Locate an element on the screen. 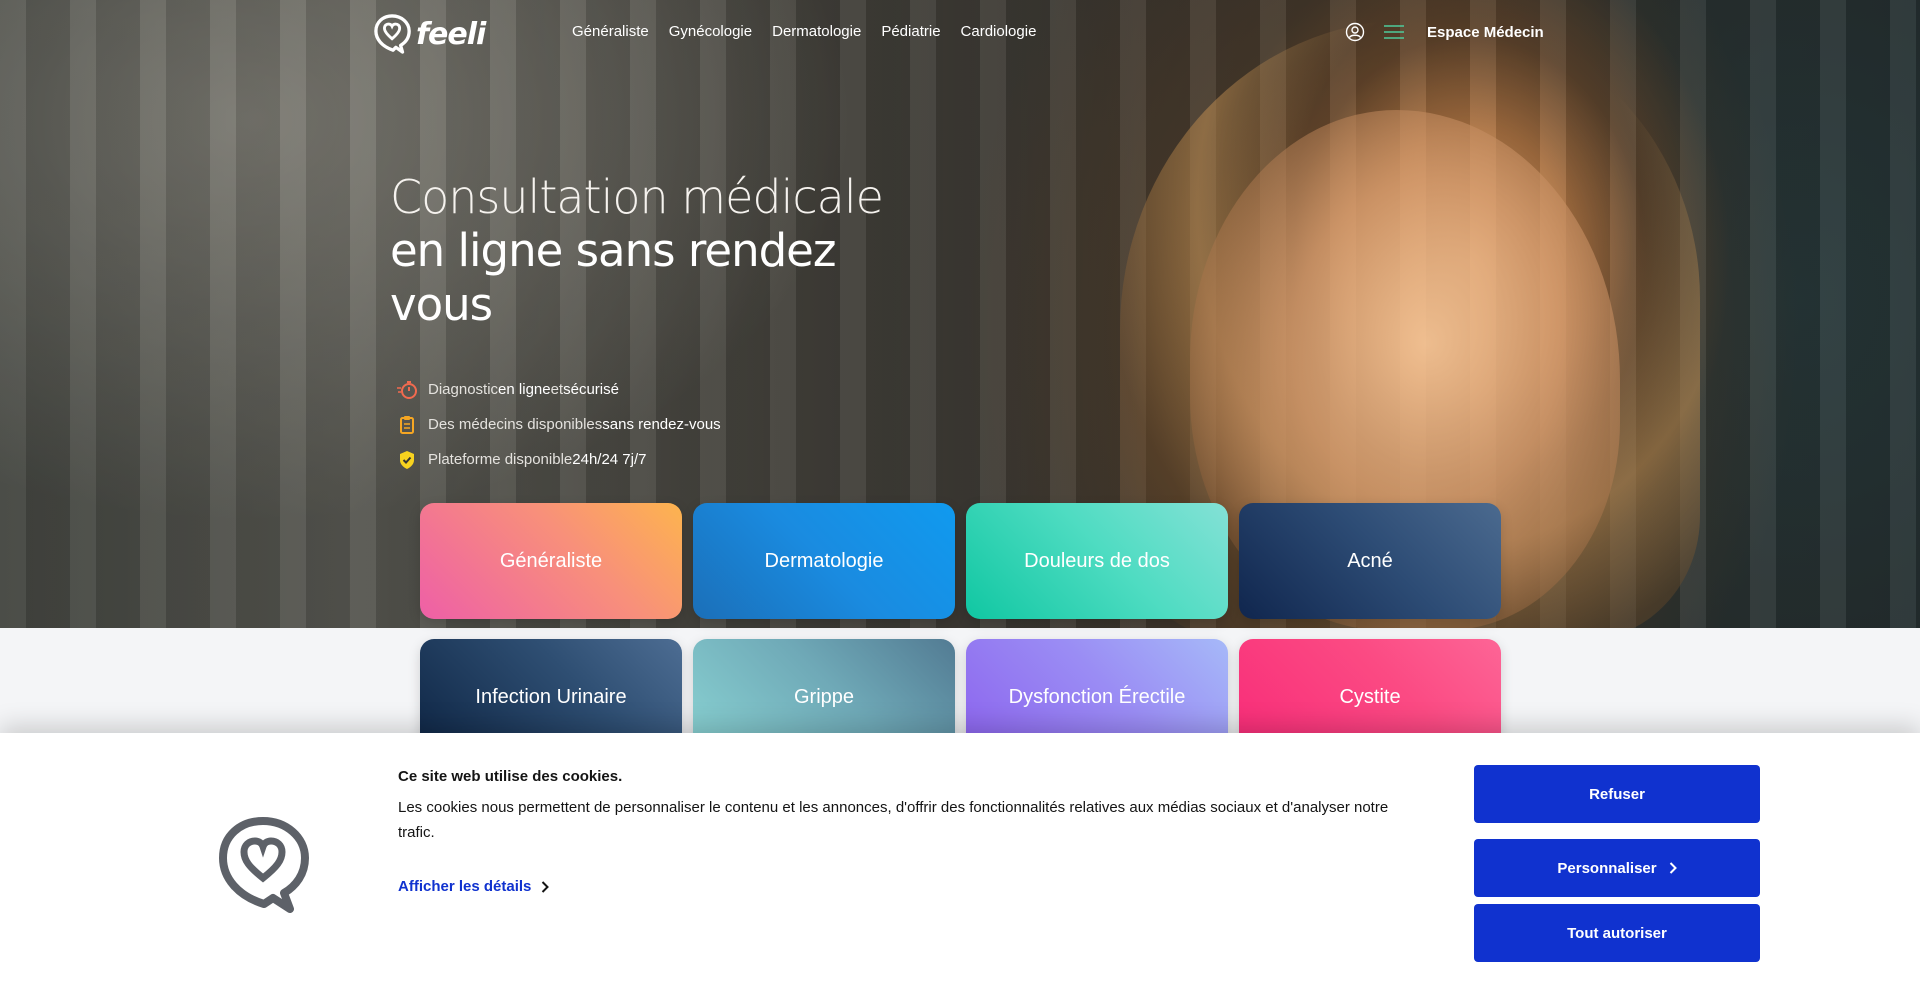 Image resolution: width=1920 pixels, height=993 pixels. refuse-label: Refuser is located at coordinates (1617, 794).